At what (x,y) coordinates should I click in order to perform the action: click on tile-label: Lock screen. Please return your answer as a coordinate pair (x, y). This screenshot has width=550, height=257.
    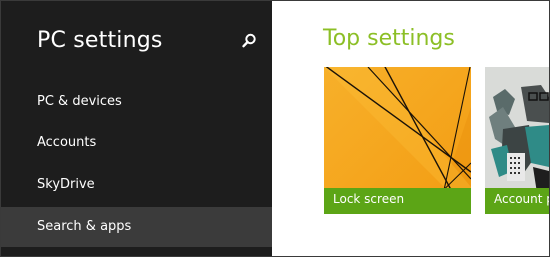
    Looking at the image, I should click on (369, 199).